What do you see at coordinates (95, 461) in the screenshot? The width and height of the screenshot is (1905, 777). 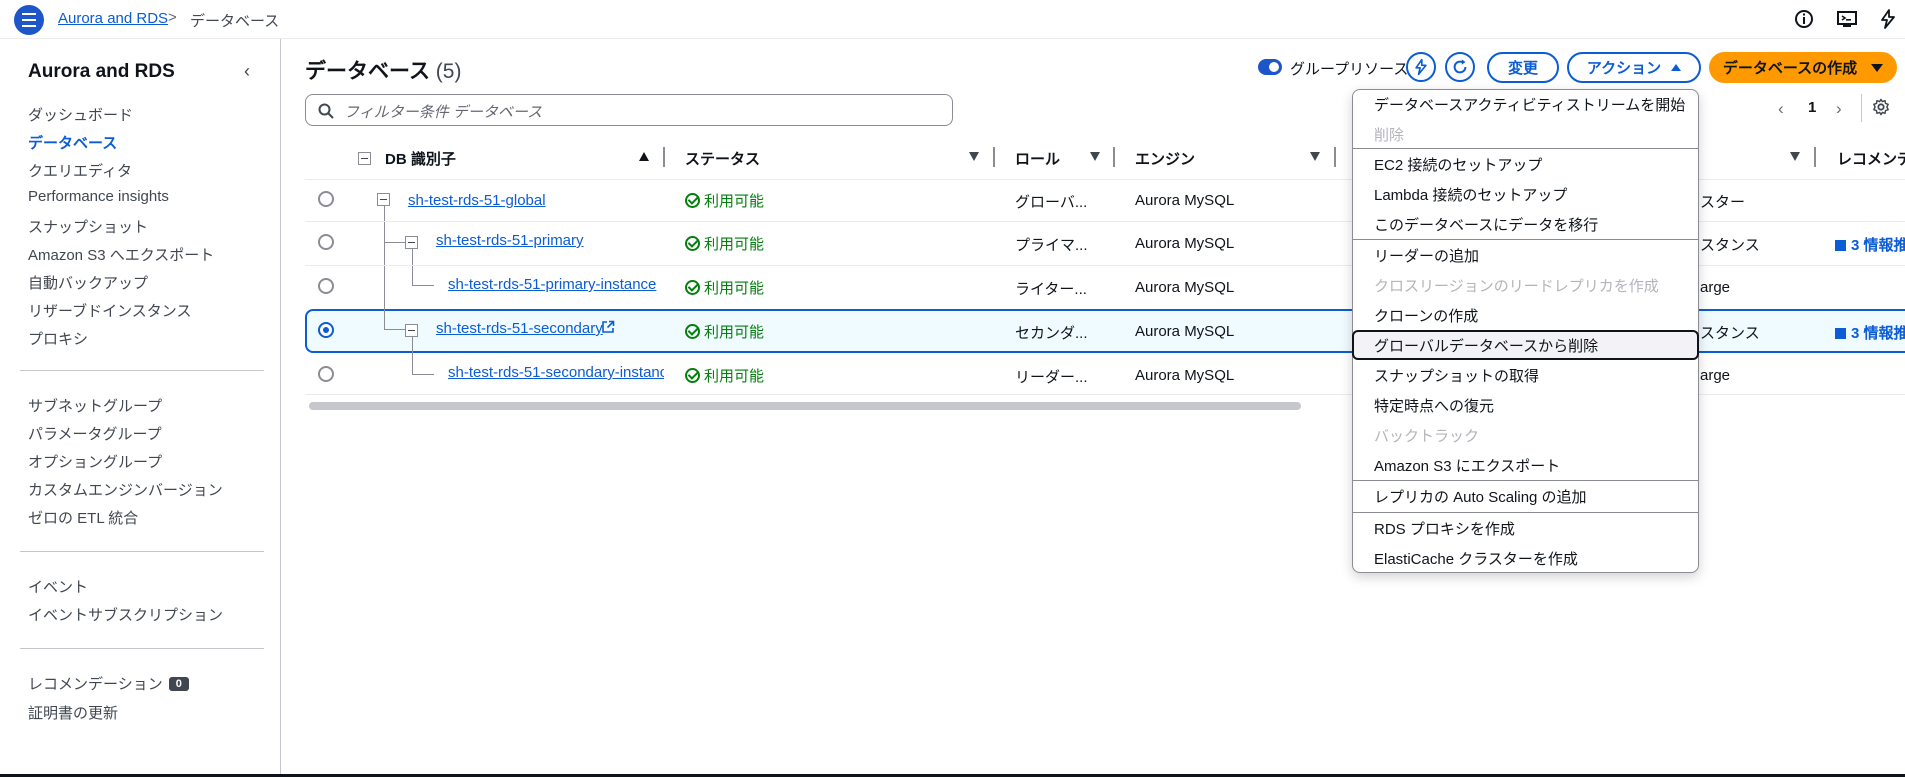 I see `sidebar-item-option-groups: オプショングループ` at bounding box center [95, 461].